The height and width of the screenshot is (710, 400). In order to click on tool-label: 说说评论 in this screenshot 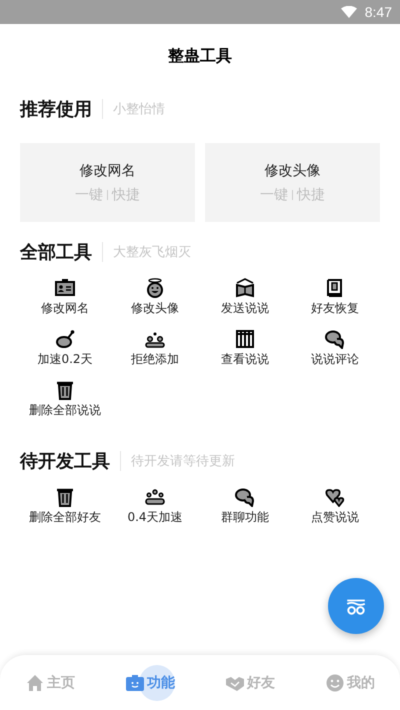, I will do `click(335, 359)`.